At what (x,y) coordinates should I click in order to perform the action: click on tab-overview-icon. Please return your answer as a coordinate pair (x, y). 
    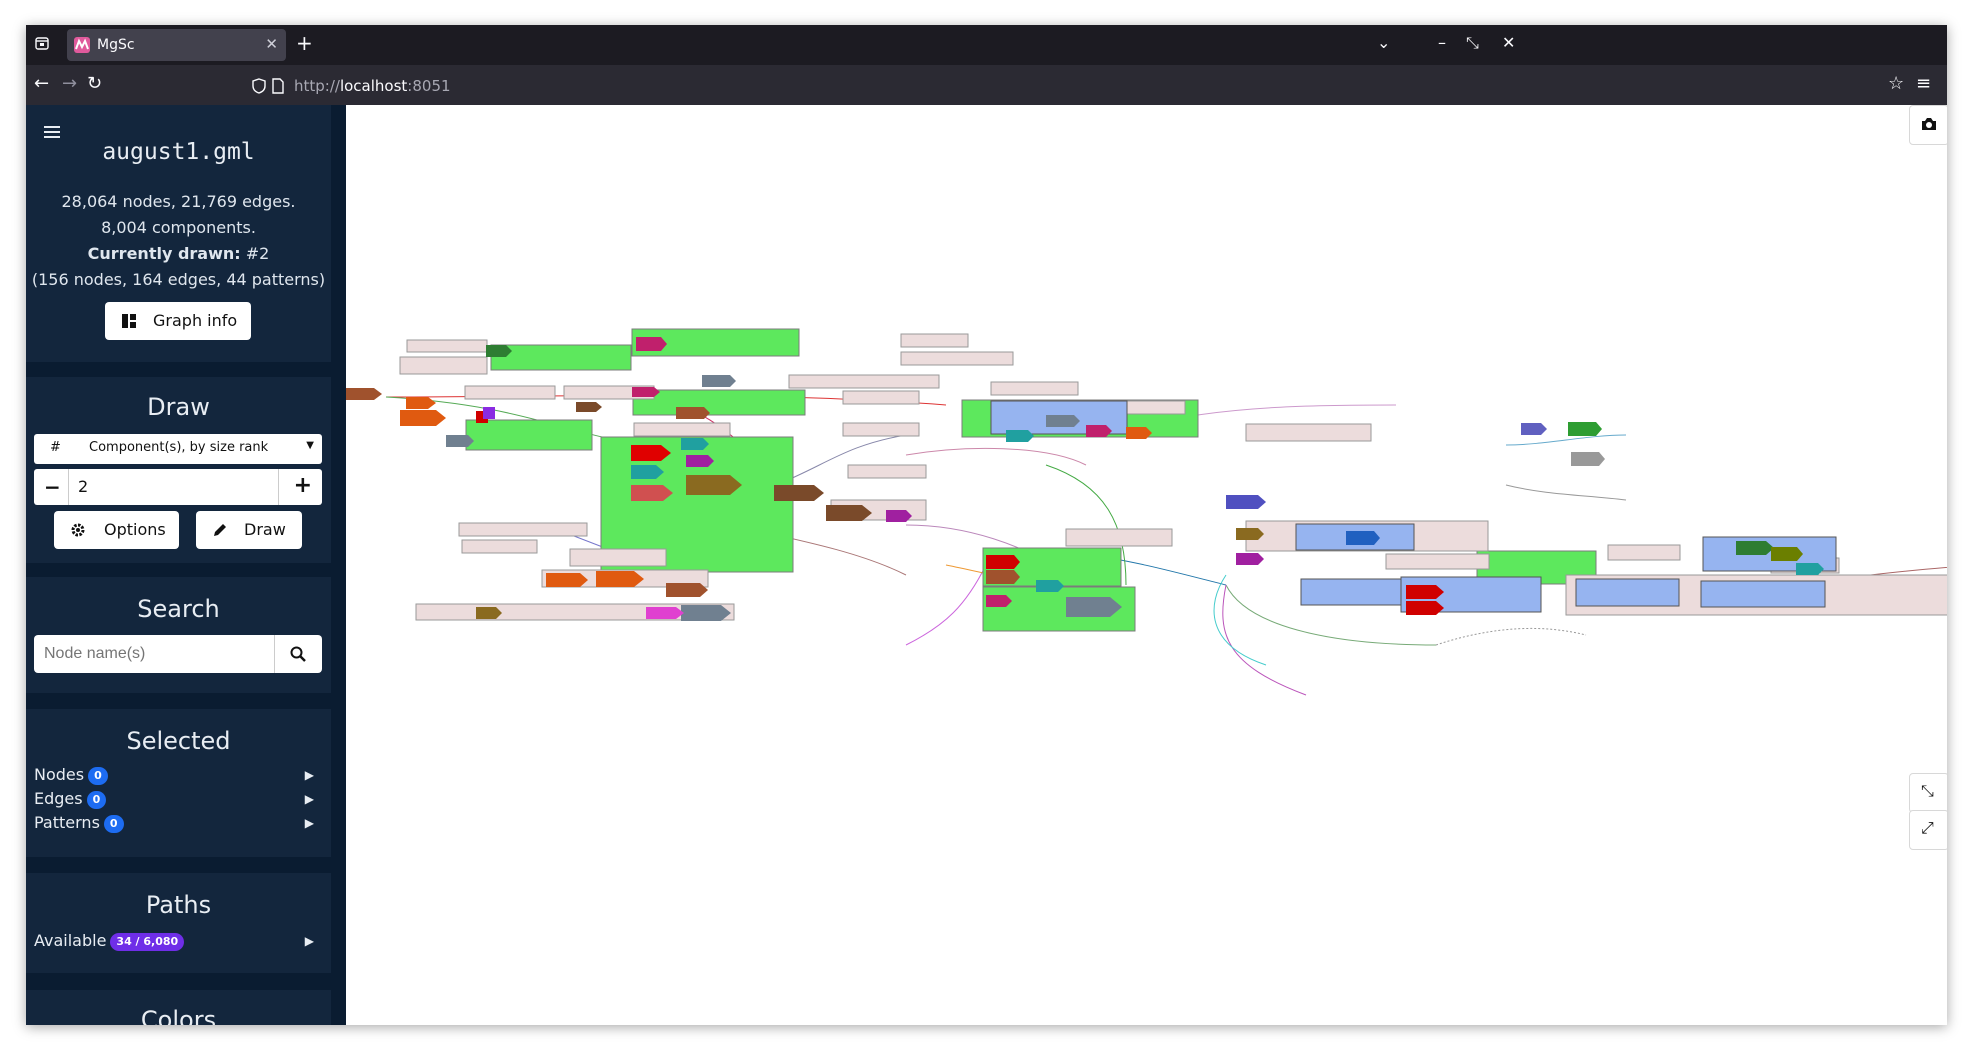
    Looking at the image, I should click on (42, 43).